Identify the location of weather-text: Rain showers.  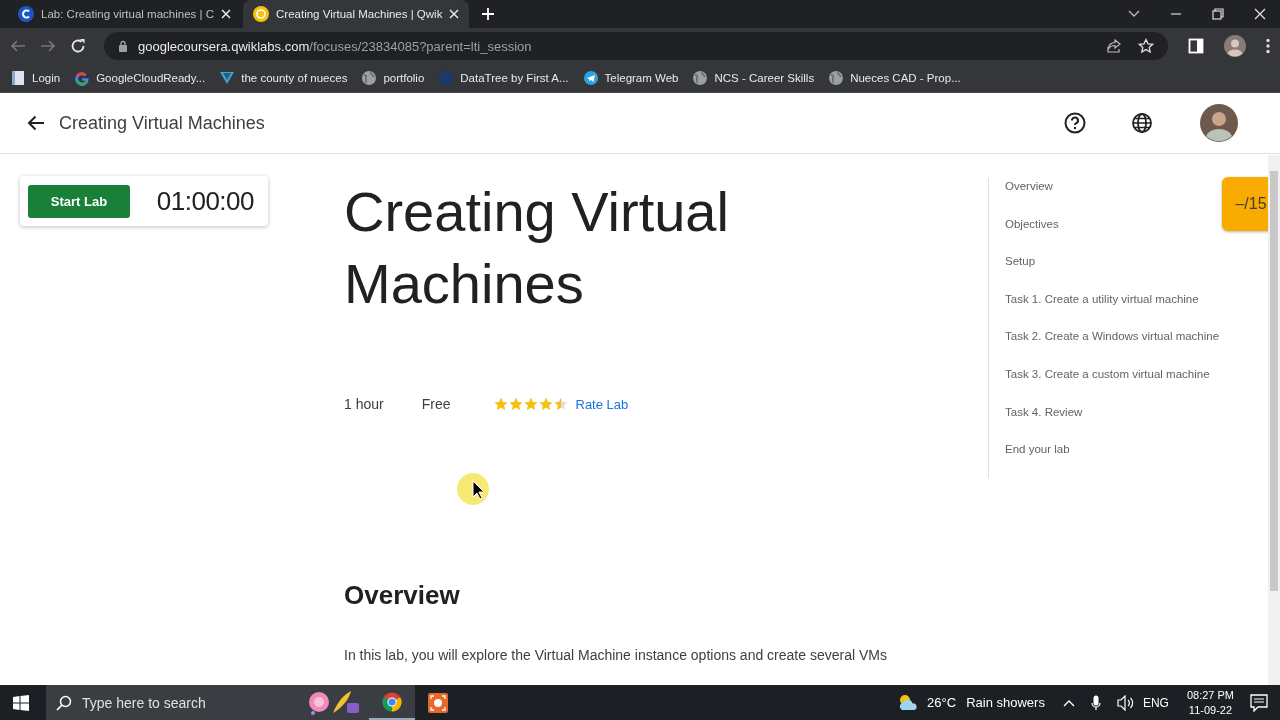
(1005, 702).